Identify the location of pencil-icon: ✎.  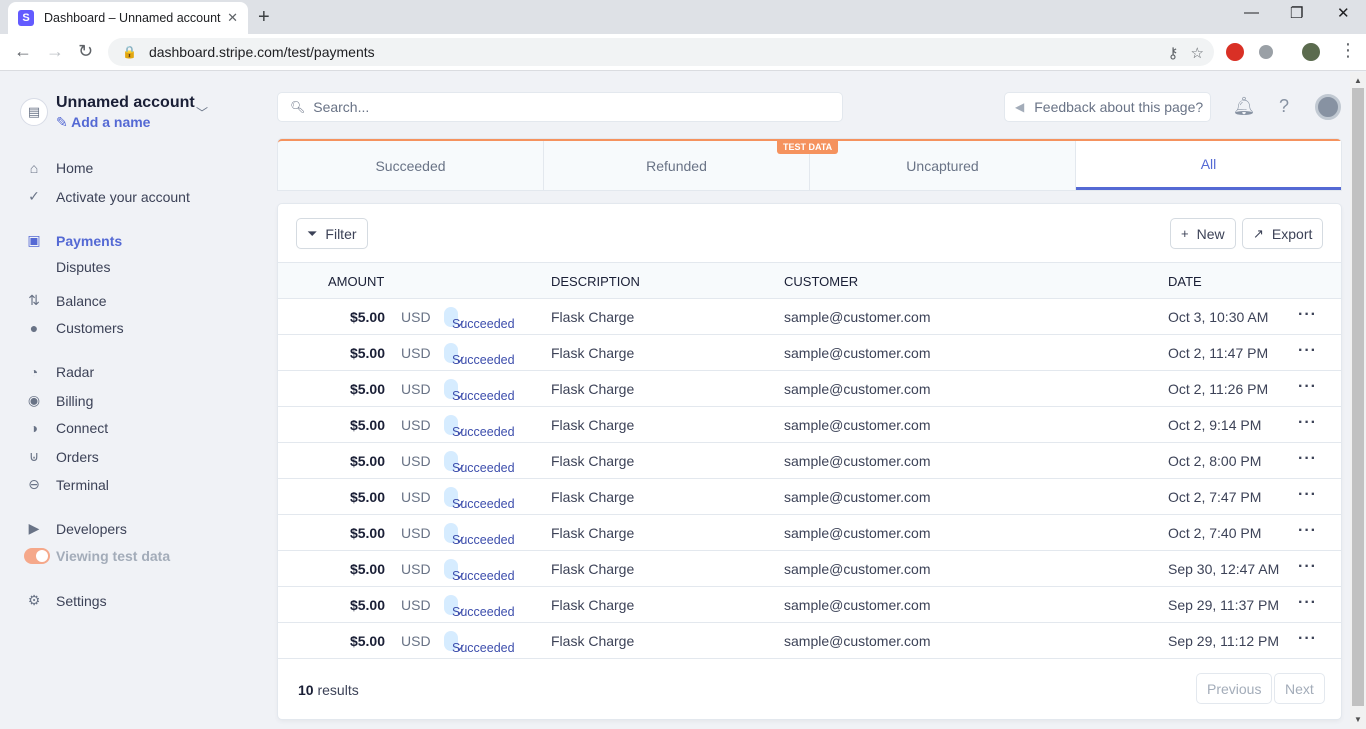
(62, 122).